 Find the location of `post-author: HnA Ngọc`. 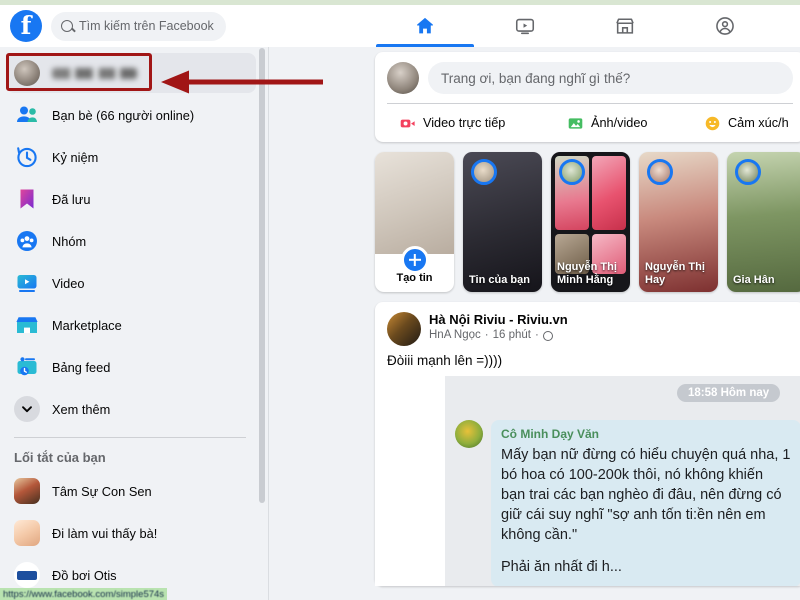

post-author: HnA Ngọc is located at coordinates (455, 335).